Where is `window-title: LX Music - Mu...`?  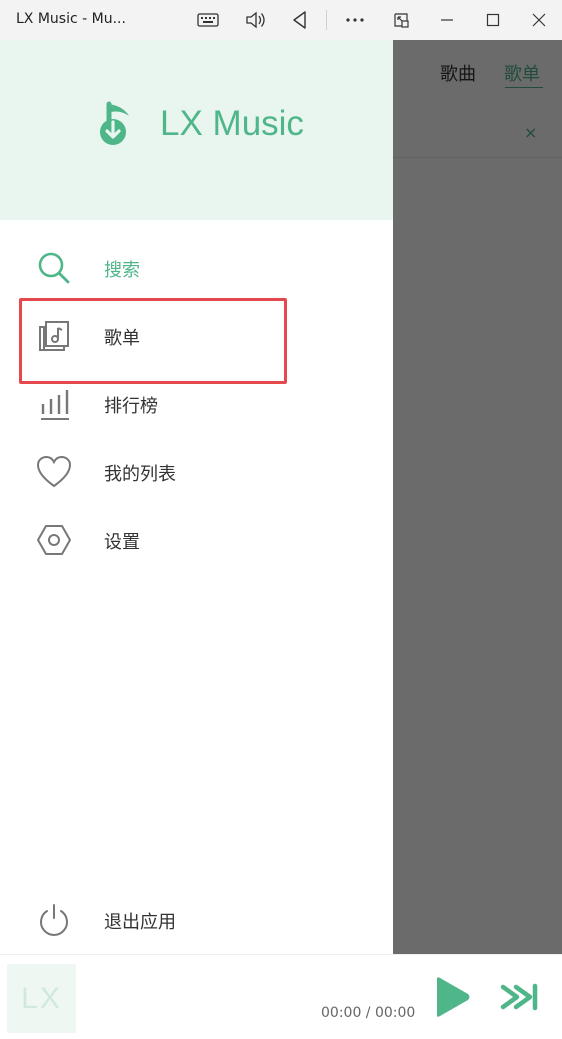 window-title: LX Music - Mu... is located at coordinates (71, 19).